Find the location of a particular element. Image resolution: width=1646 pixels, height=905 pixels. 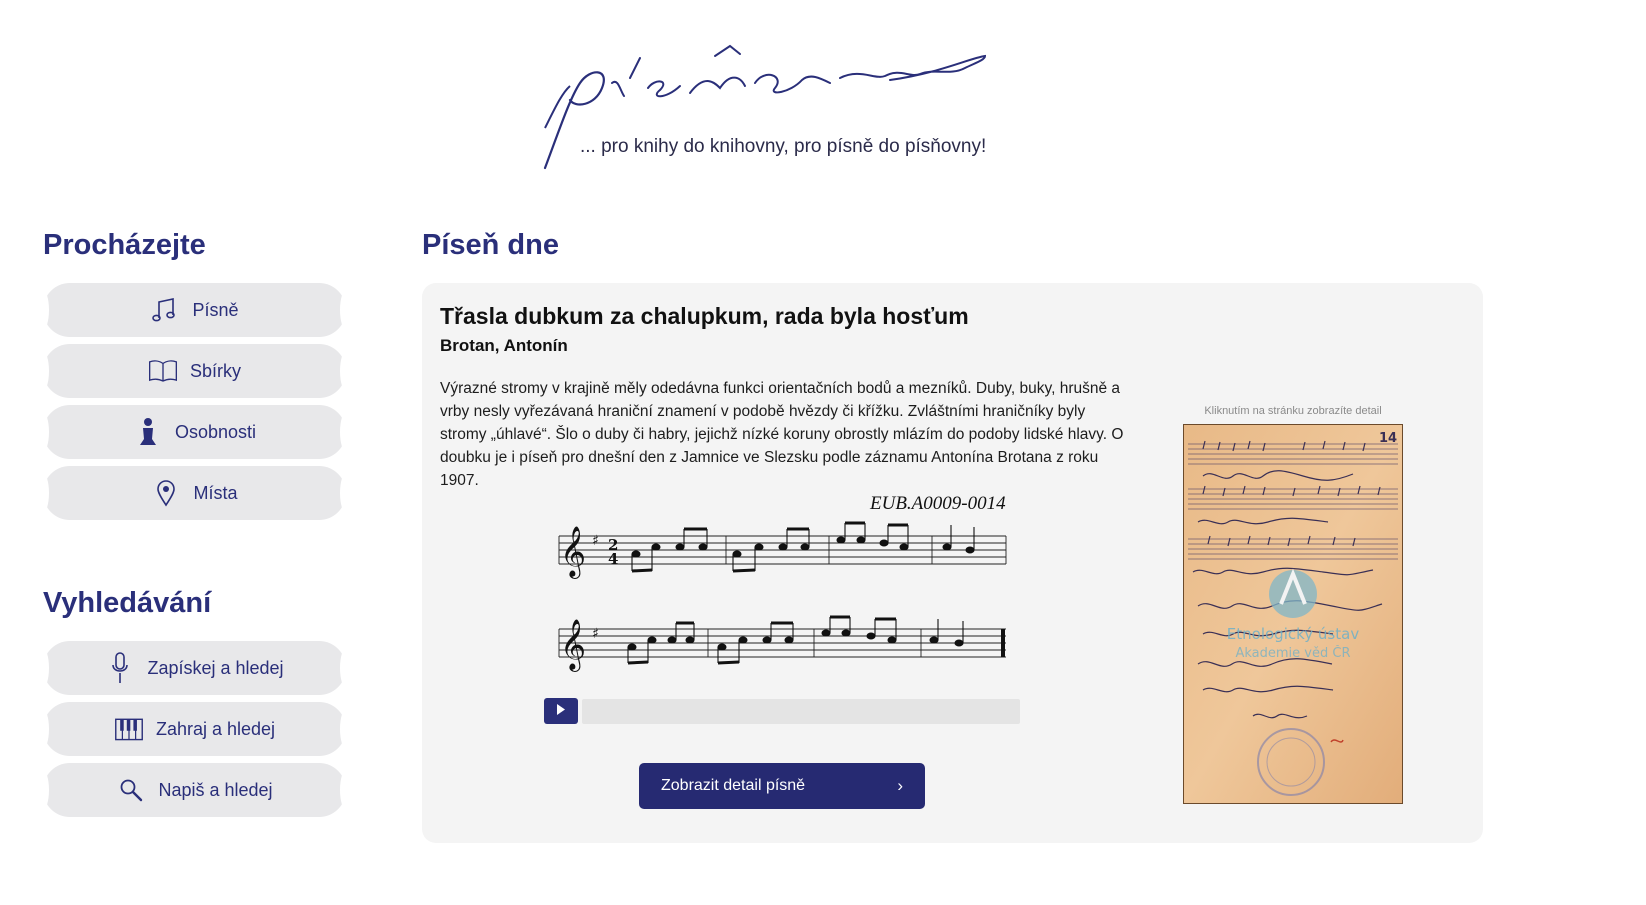

music-score: 𝄞 𝄞 ♯ ♯ 2 4 is located at coordinates (782, 596).